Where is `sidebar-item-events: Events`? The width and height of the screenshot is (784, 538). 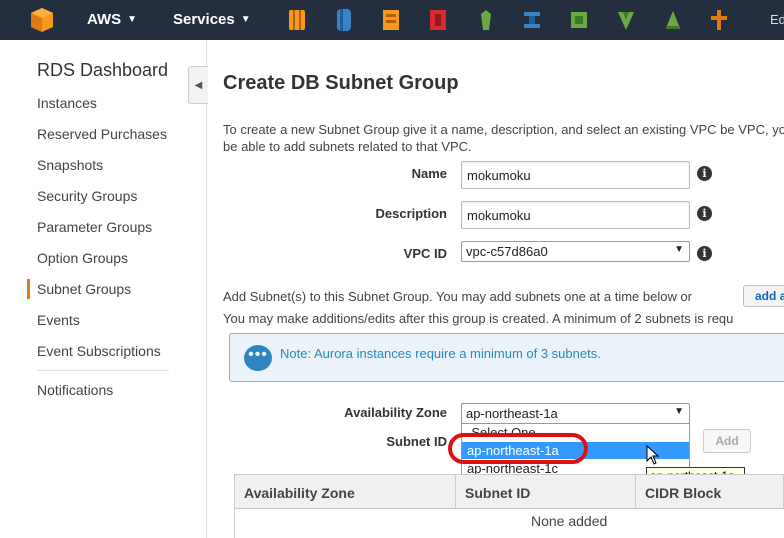
sidebar-item-events: Events is located at coordinates (58, 320).